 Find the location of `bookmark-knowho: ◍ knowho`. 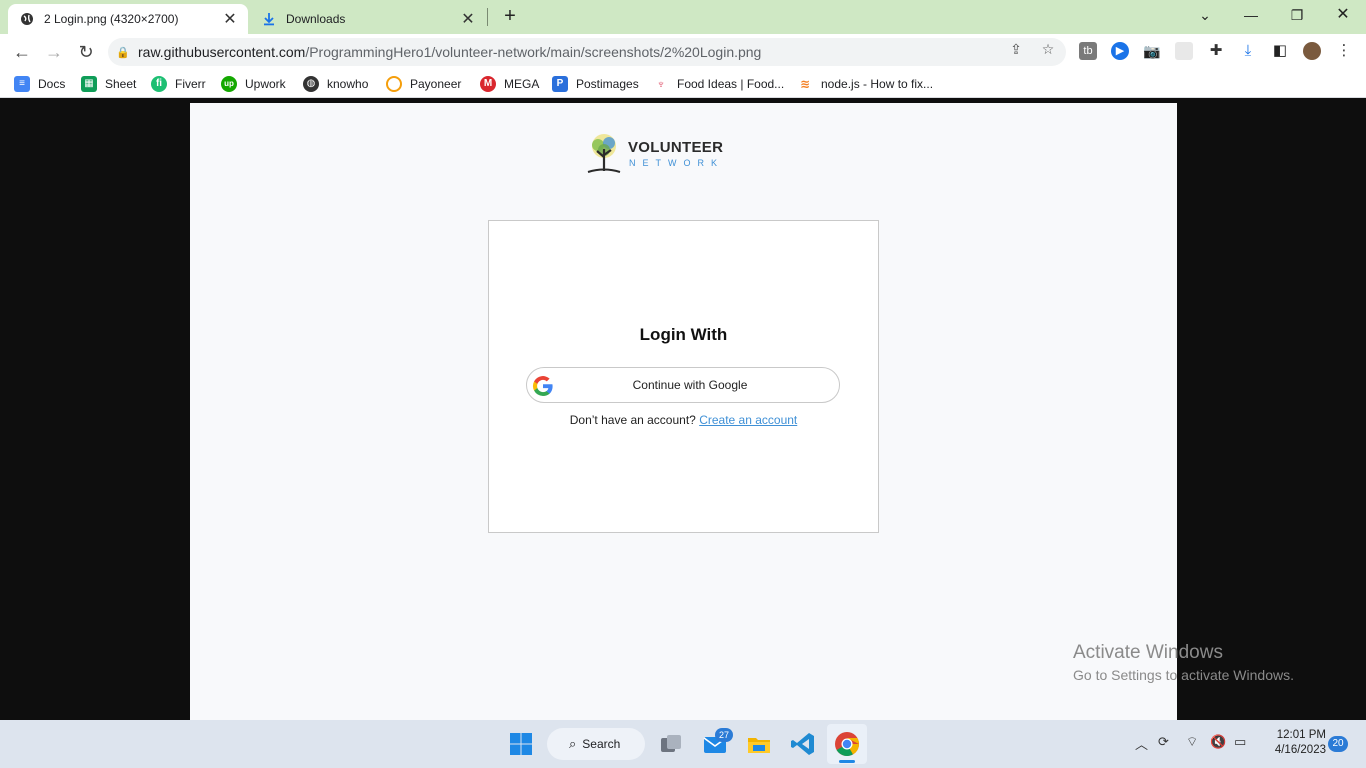

bookmark-knowho: ◍ knowho is located at coordinates (335, 84).